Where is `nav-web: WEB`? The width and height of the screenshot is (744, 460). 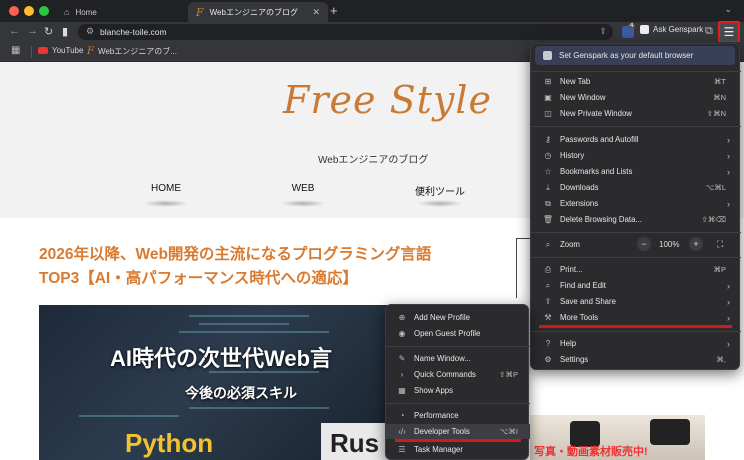 nav-web: WEB is located at coordinates (303, 188).